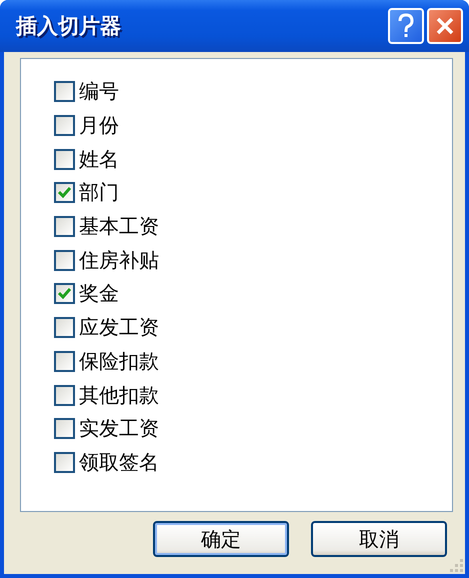 The image size is (469, 578). I want to click on field-label: 住房补贴, so click(119, 260).